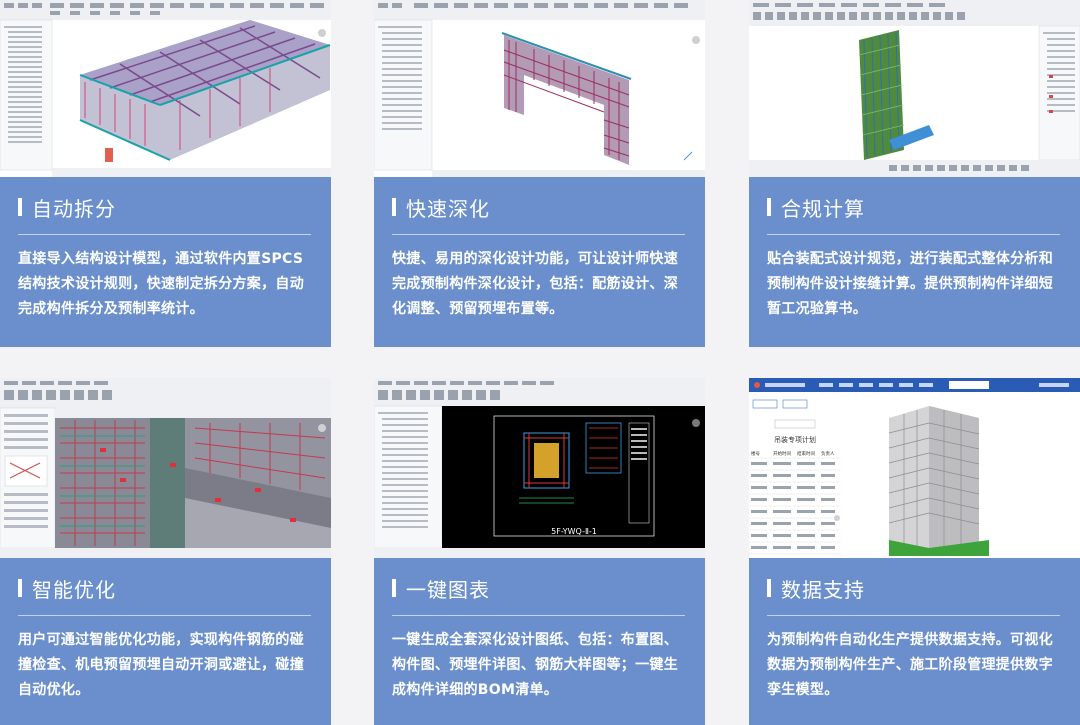 The width and height of the screenshot is (1080, 725). I want to click on card-title: 合规计算, so click(823, 208).